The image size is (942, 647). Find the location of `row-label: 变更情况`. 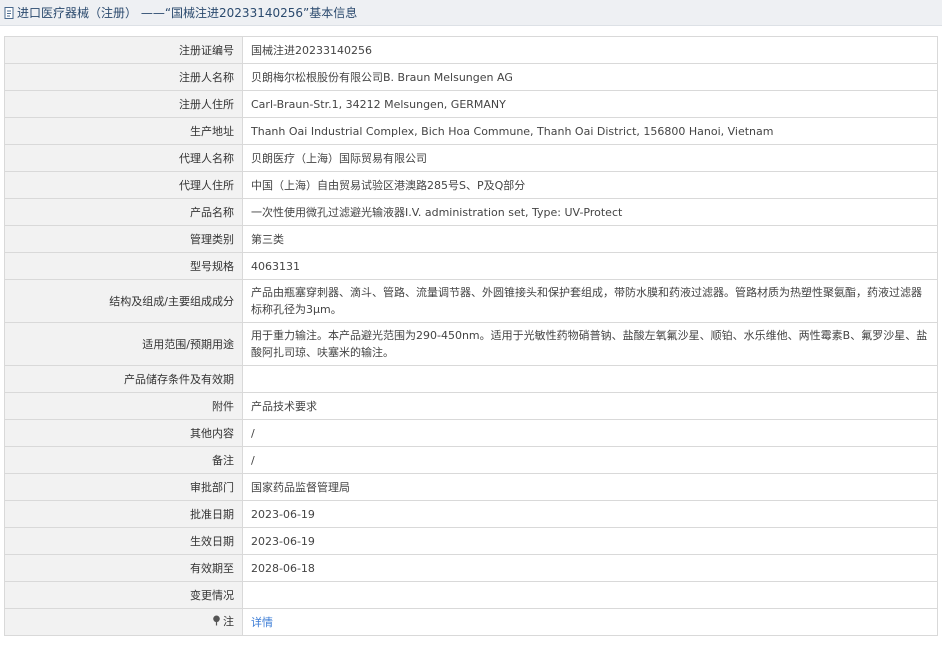

row-label: 变更情况 is located at coordinates (123, 595).